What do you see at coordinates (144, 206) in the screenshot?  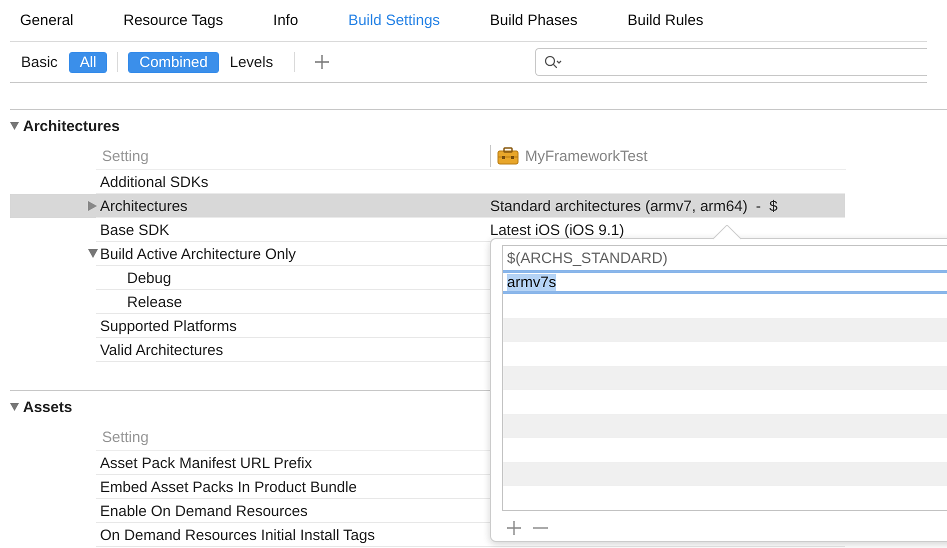 I see `setting-name: Architectures` at bounding box center [144, 206].